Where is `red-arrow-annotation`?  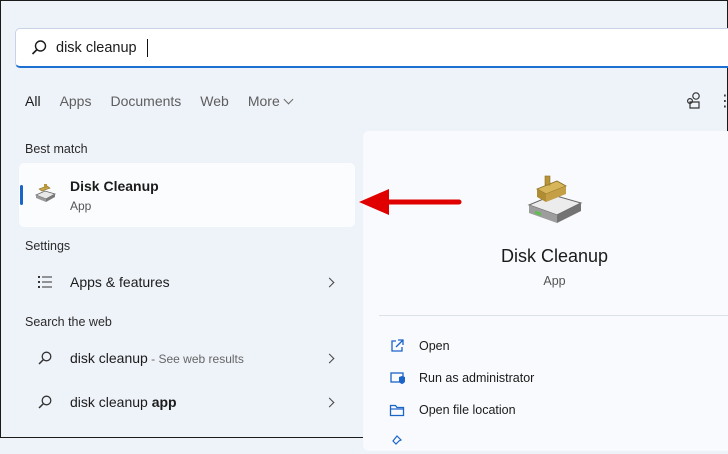
red-arrow-annotation is located at coordinates (410, 202).